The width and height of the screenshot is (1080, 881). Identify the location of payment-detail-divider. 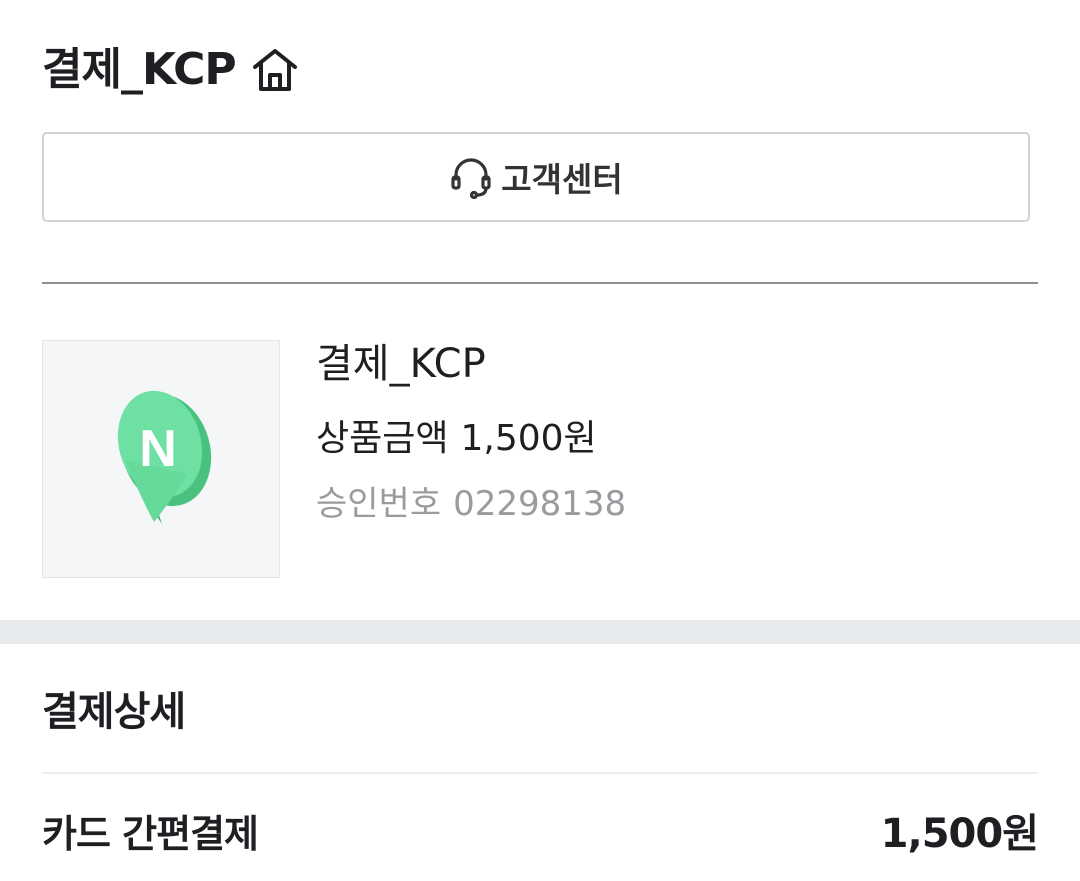
(540, 773).